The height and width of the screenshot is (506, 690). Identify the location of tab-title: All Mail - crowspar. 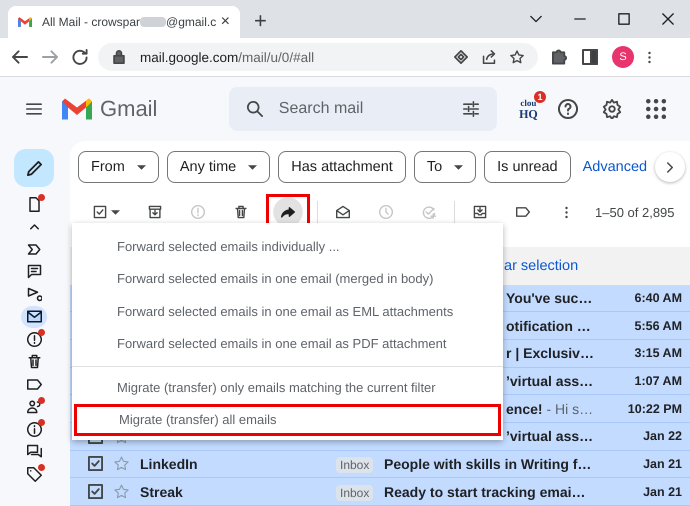
(91, 22).